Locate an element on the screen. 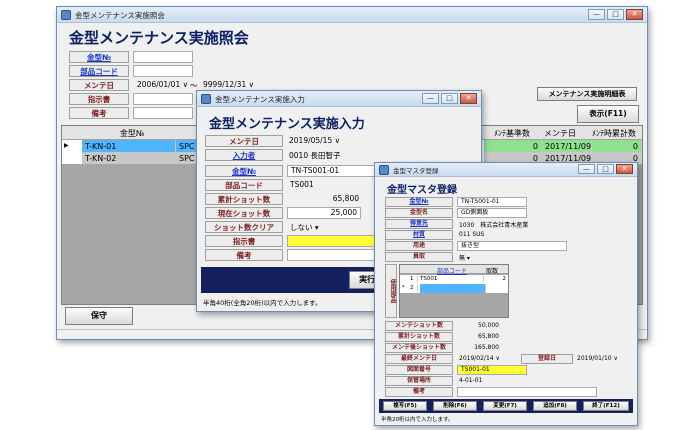 The width and height of the screenshot is (700, 430). used-parts-label: 使用部品 is located at coordinates (391, 291).